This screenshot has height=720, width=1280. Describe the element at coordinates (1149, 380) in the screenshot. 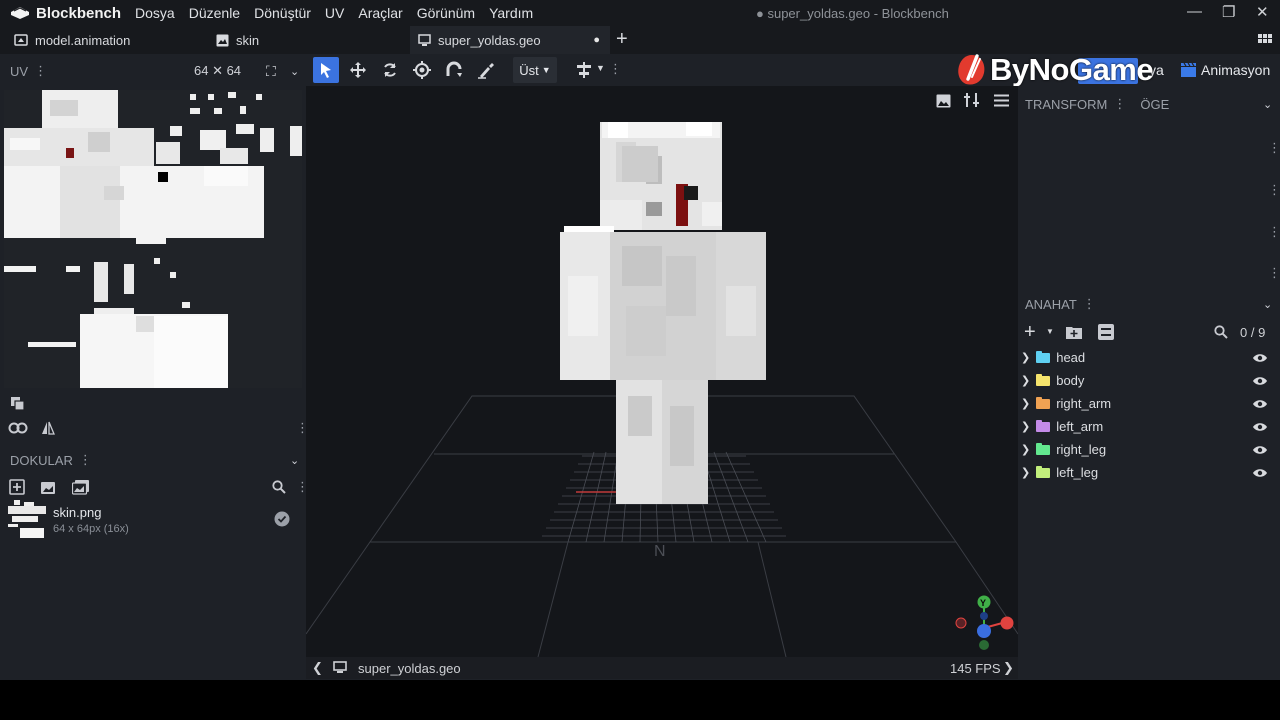

I see `outliner-group-body: ❯ body` at that location.